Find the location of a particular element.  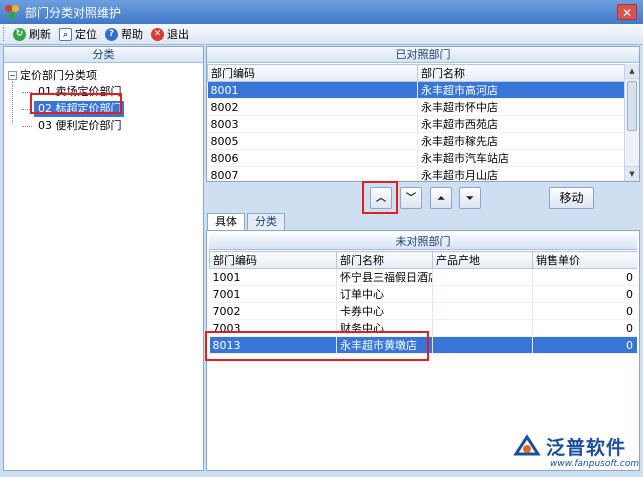

table-cell: 怀宁县三福假日酒店 is located at coordinates (384, 277).